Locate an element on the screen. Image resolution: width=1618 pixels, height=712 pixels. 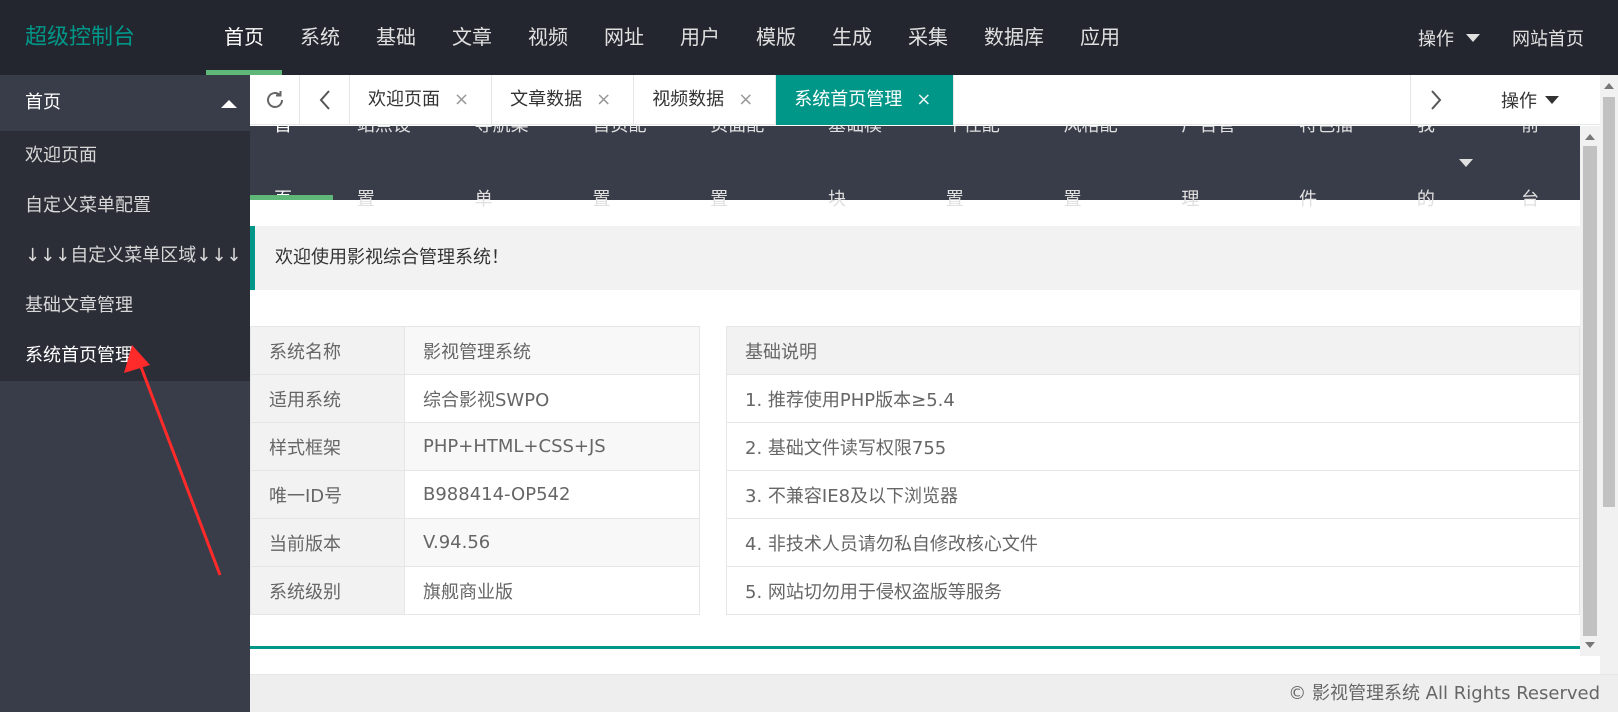
table-row: 4. 非技术人员请勿私自修改核心文件 is located at coordinates (1153, 542).